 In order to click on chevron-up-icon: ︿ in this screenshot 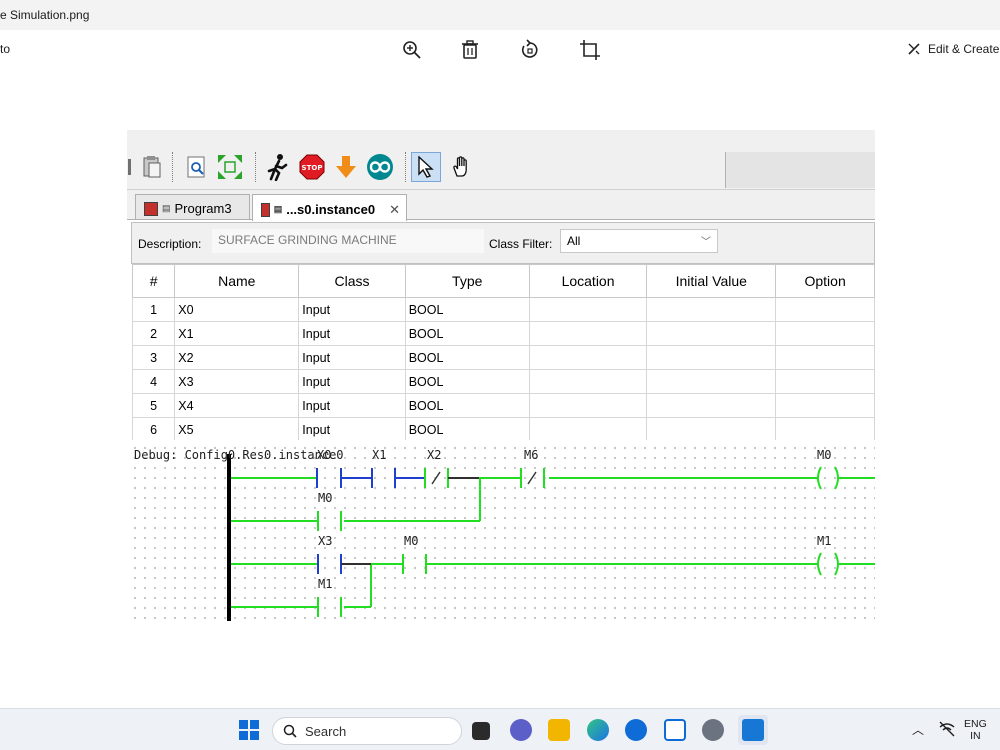, I will do `click(918, 729)`.